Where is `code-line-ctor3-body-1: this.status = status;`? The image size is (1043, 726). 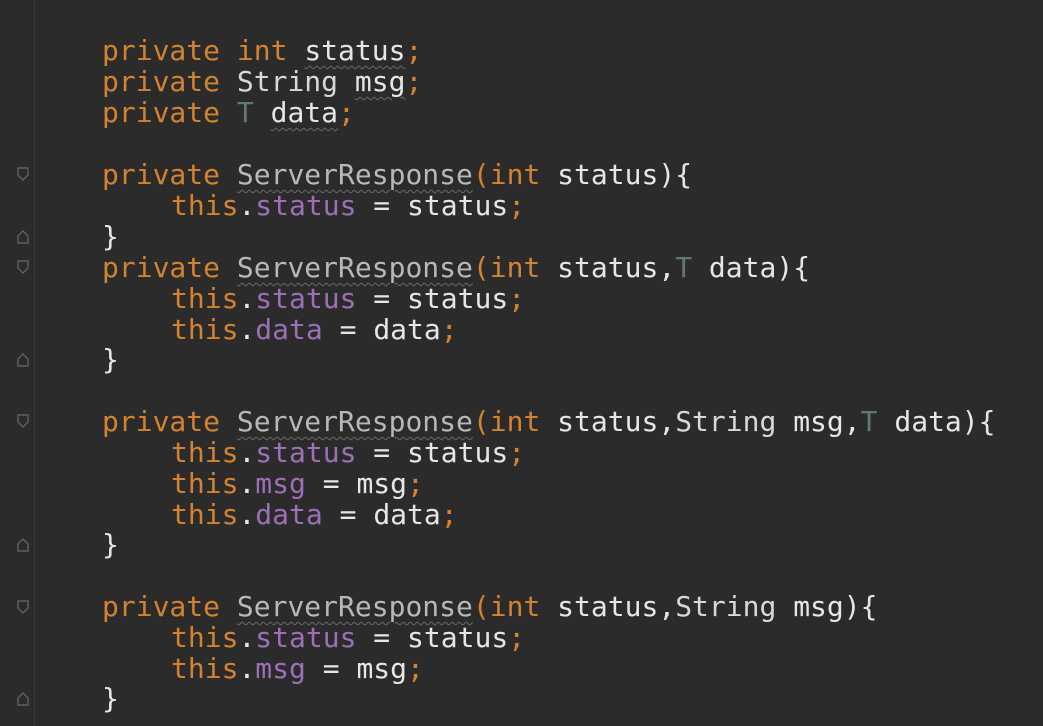
code-line-ctor3-body-1: this.status = status; is located at coordinates (348, 452).